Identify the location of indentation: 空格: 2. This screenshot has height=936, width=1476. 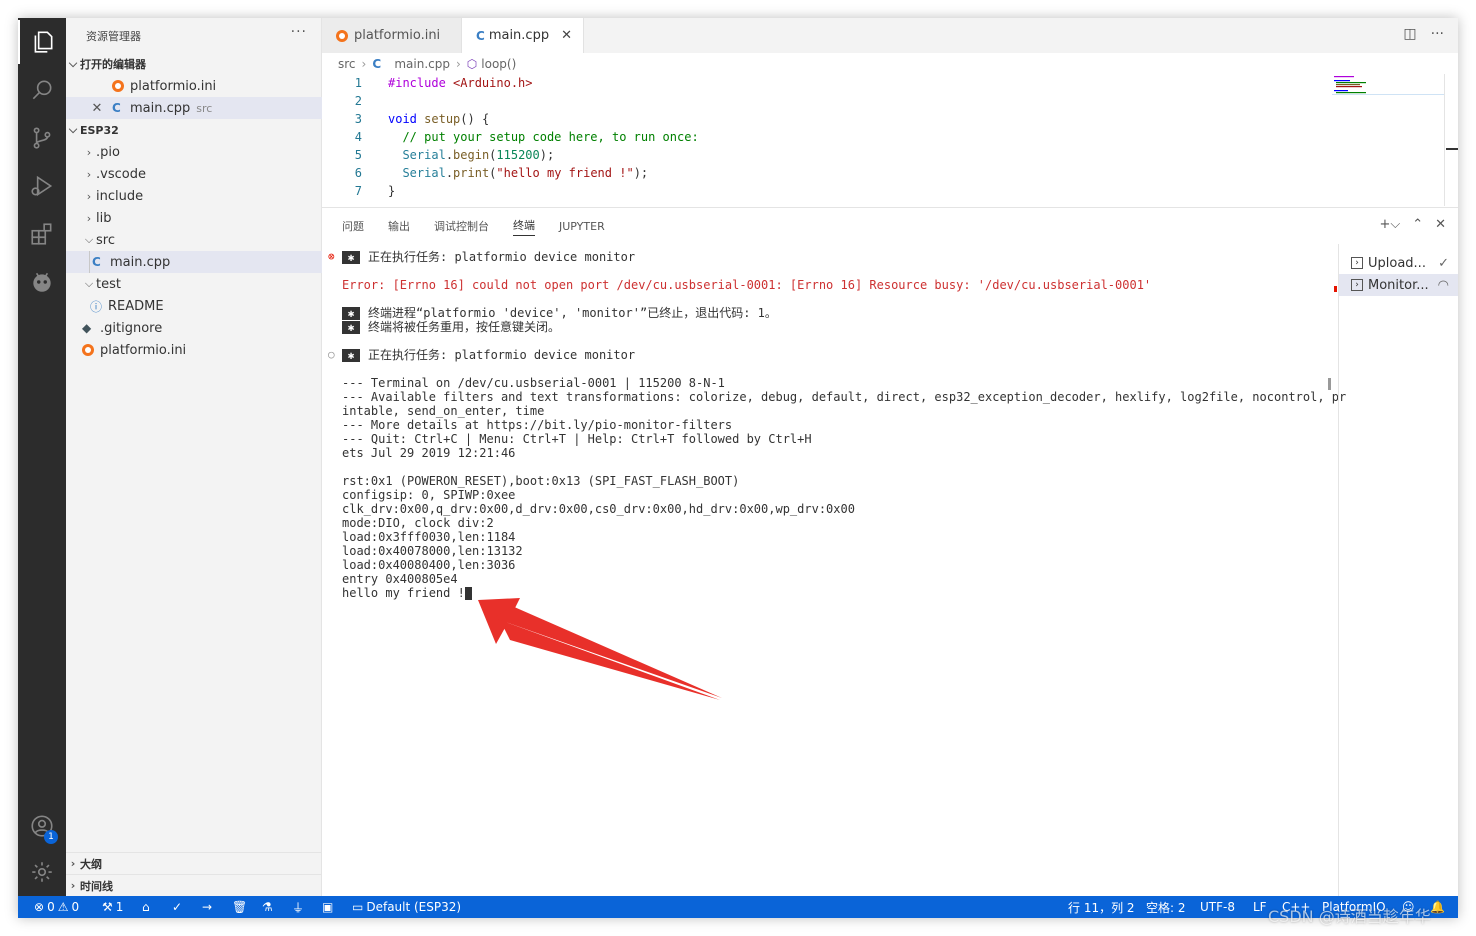
(1166, 907).